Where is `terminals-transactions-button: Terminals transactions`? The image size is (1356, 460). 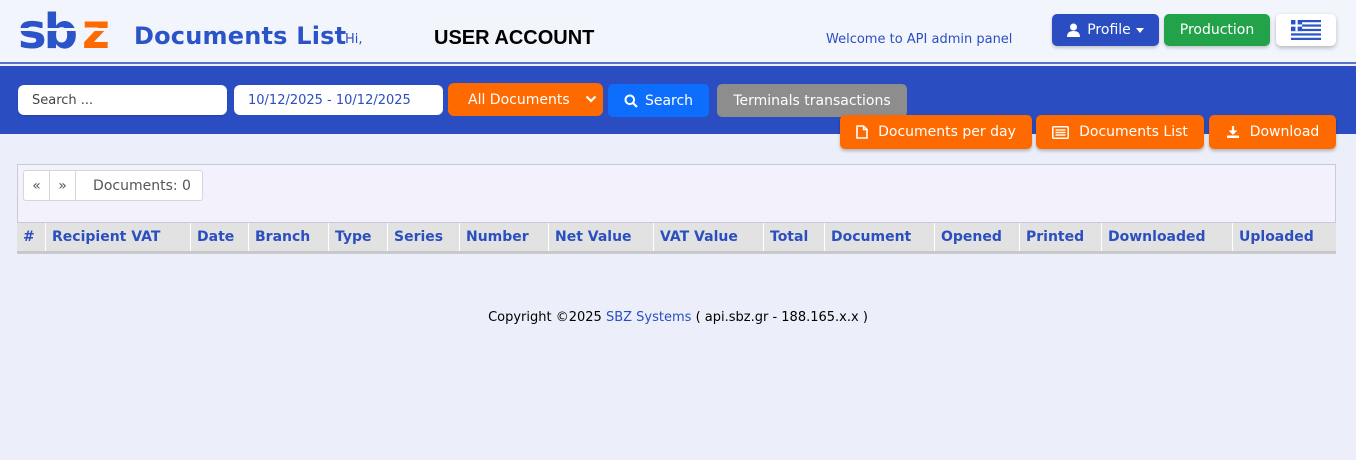 terminals-transactions-button: Terminals transactions is located at coordinates (812, 100).